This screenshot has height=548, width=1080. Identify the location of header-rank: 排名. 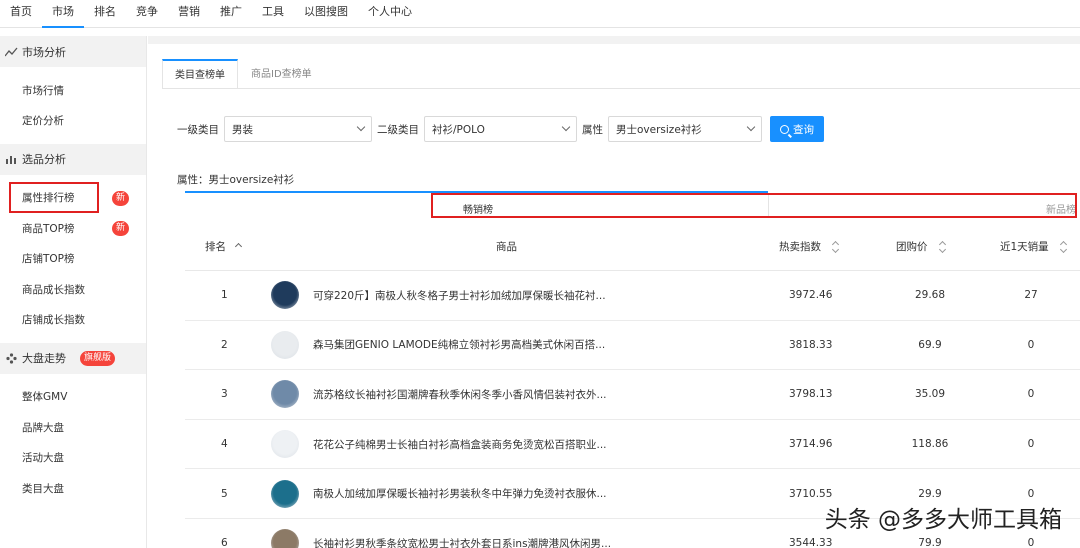
(224, 246).